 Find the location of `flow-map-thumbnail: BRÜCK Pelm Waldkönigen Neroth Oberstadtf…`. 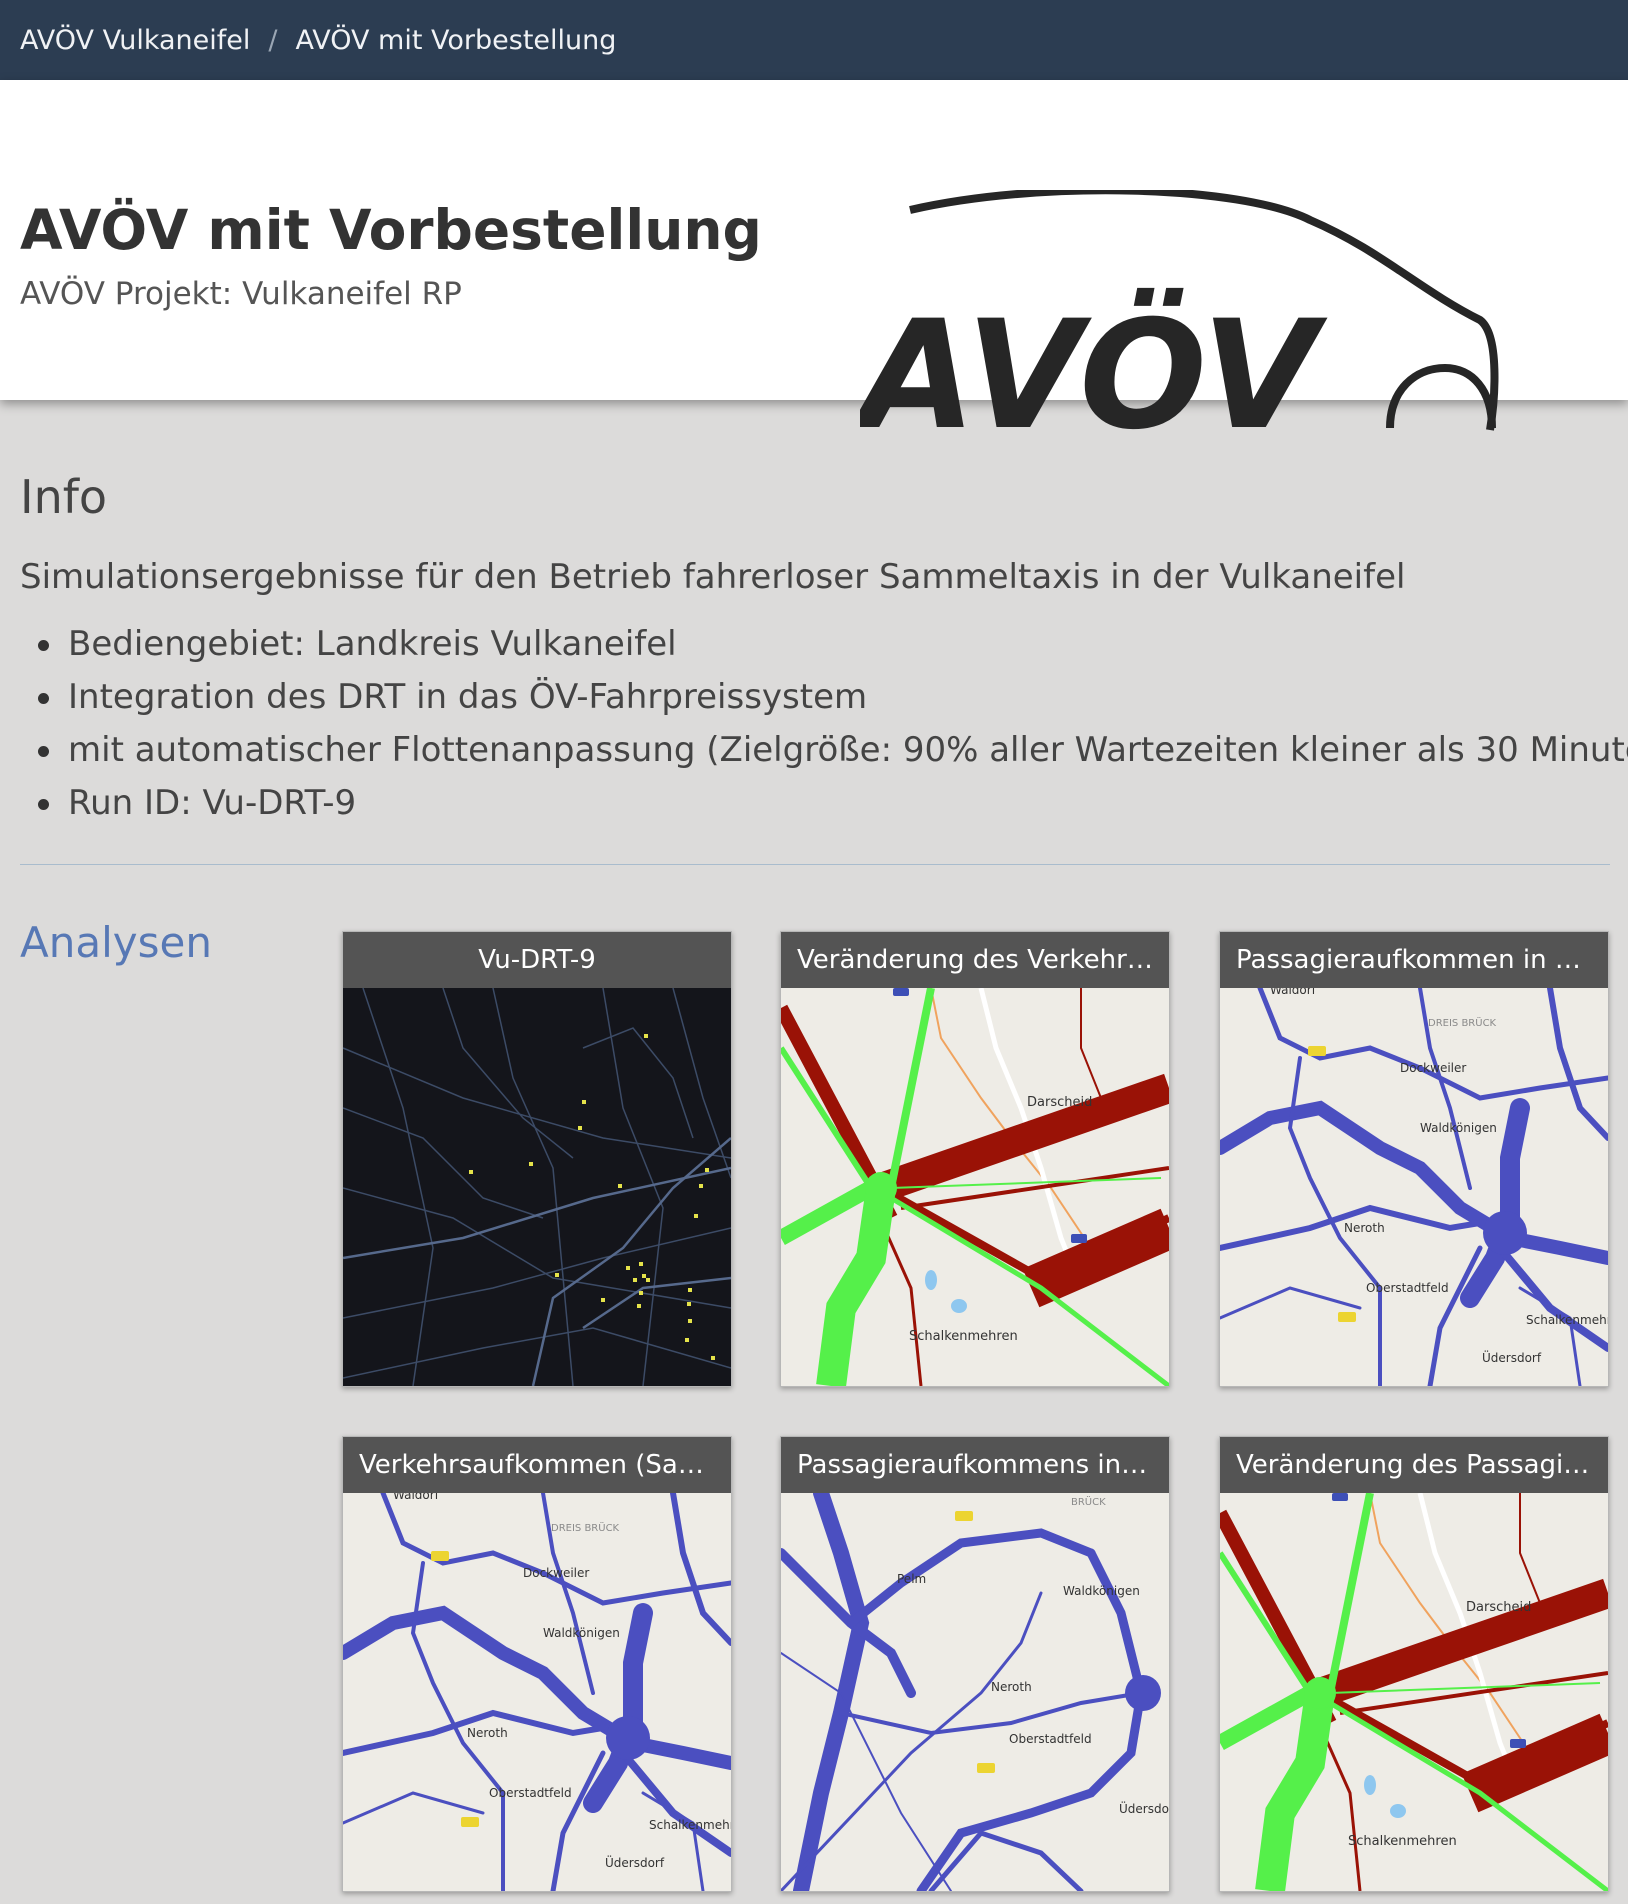

flow-map-thumbnail: BRÜCK Pelm Waldkönigen Neroth Oberstadtf… is located at coordinates (975, 1692).